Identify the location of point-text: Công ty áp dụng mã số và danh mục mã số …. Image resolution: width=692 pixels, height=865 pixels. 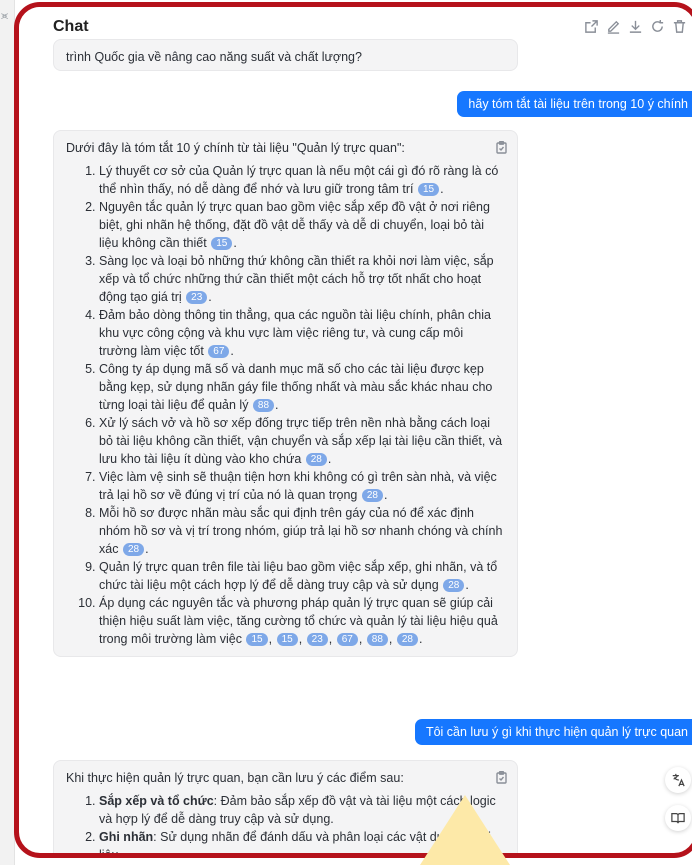
(296, 387).